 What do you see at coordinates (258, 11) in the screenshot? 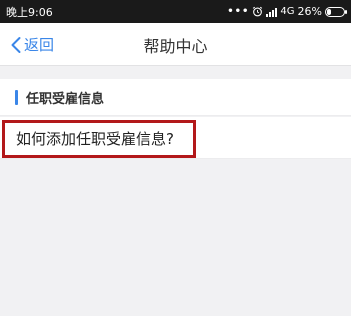
I see `alarm-clock-icon` at bounding box center [258, 11].